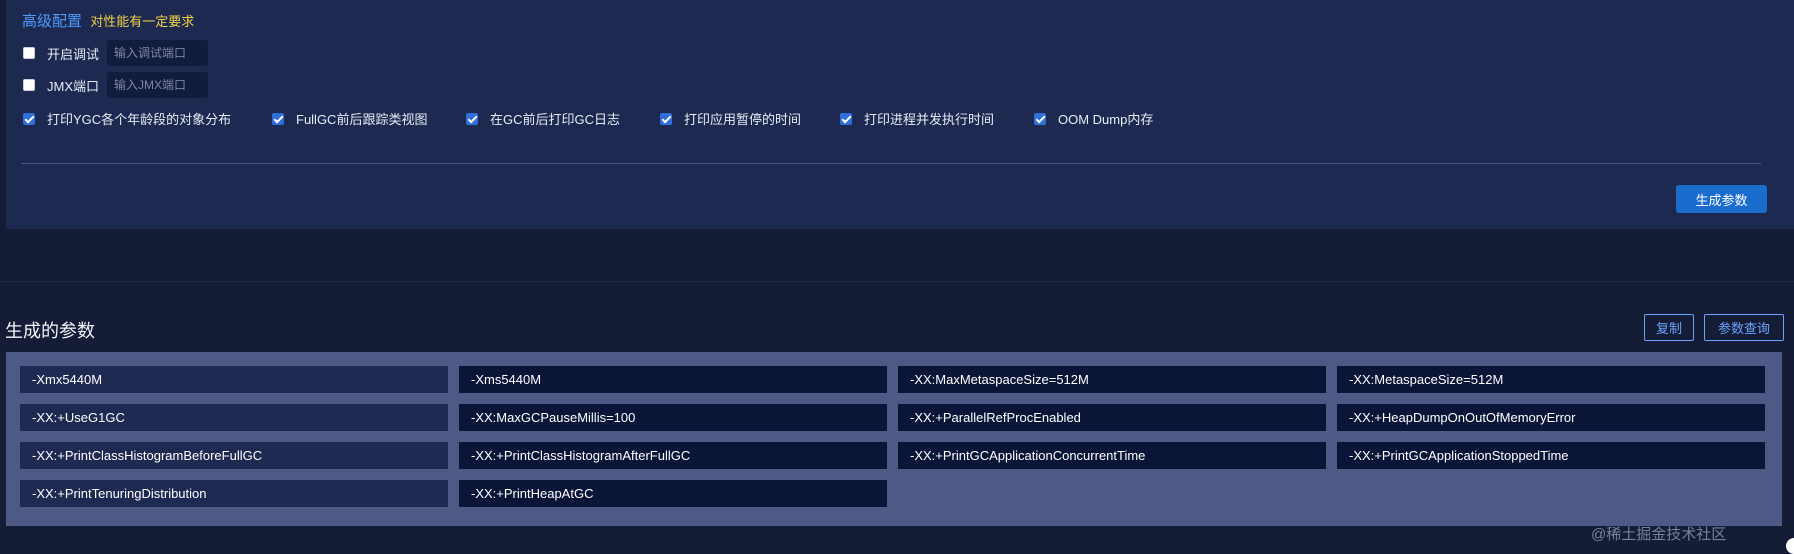 This screenshot has height=554, width=1794. Describe the element at coordinates (1112, 455) in the screenshot. I see `param-item: -XX:+PrintGCApplicationConcurrentTime` at that location.